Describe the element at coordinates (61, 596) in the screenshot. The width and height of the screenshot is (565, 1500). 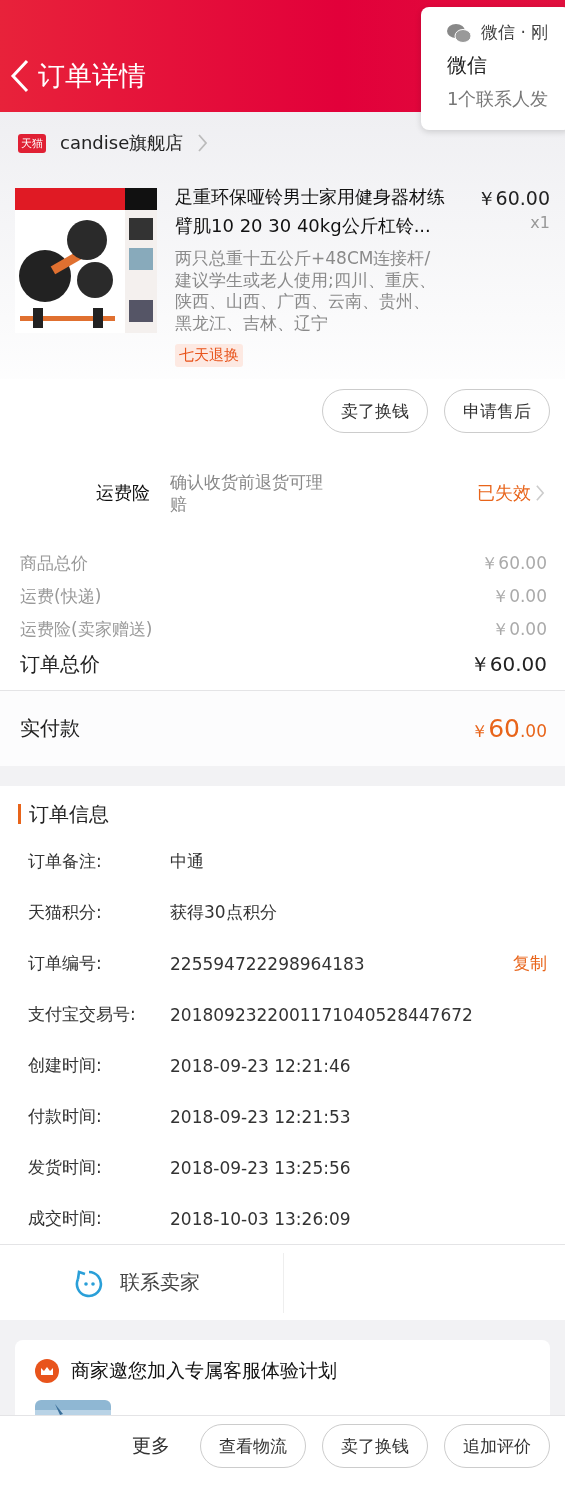
I see `charge-label: 运费(快递)` at that location.